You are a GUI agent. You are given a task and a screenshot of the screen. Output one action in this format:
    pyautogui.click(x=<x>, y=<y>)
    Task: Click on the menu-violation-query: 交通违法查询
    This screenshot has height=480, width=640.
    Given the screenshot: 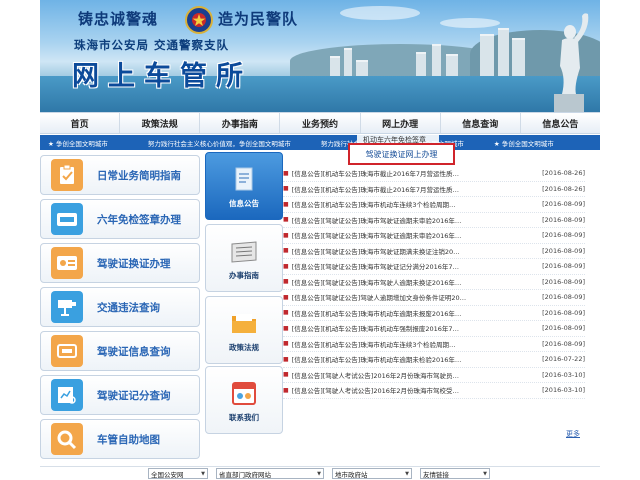 What is the action you would take?
    pyautogui.click(x=120, y=307)
    